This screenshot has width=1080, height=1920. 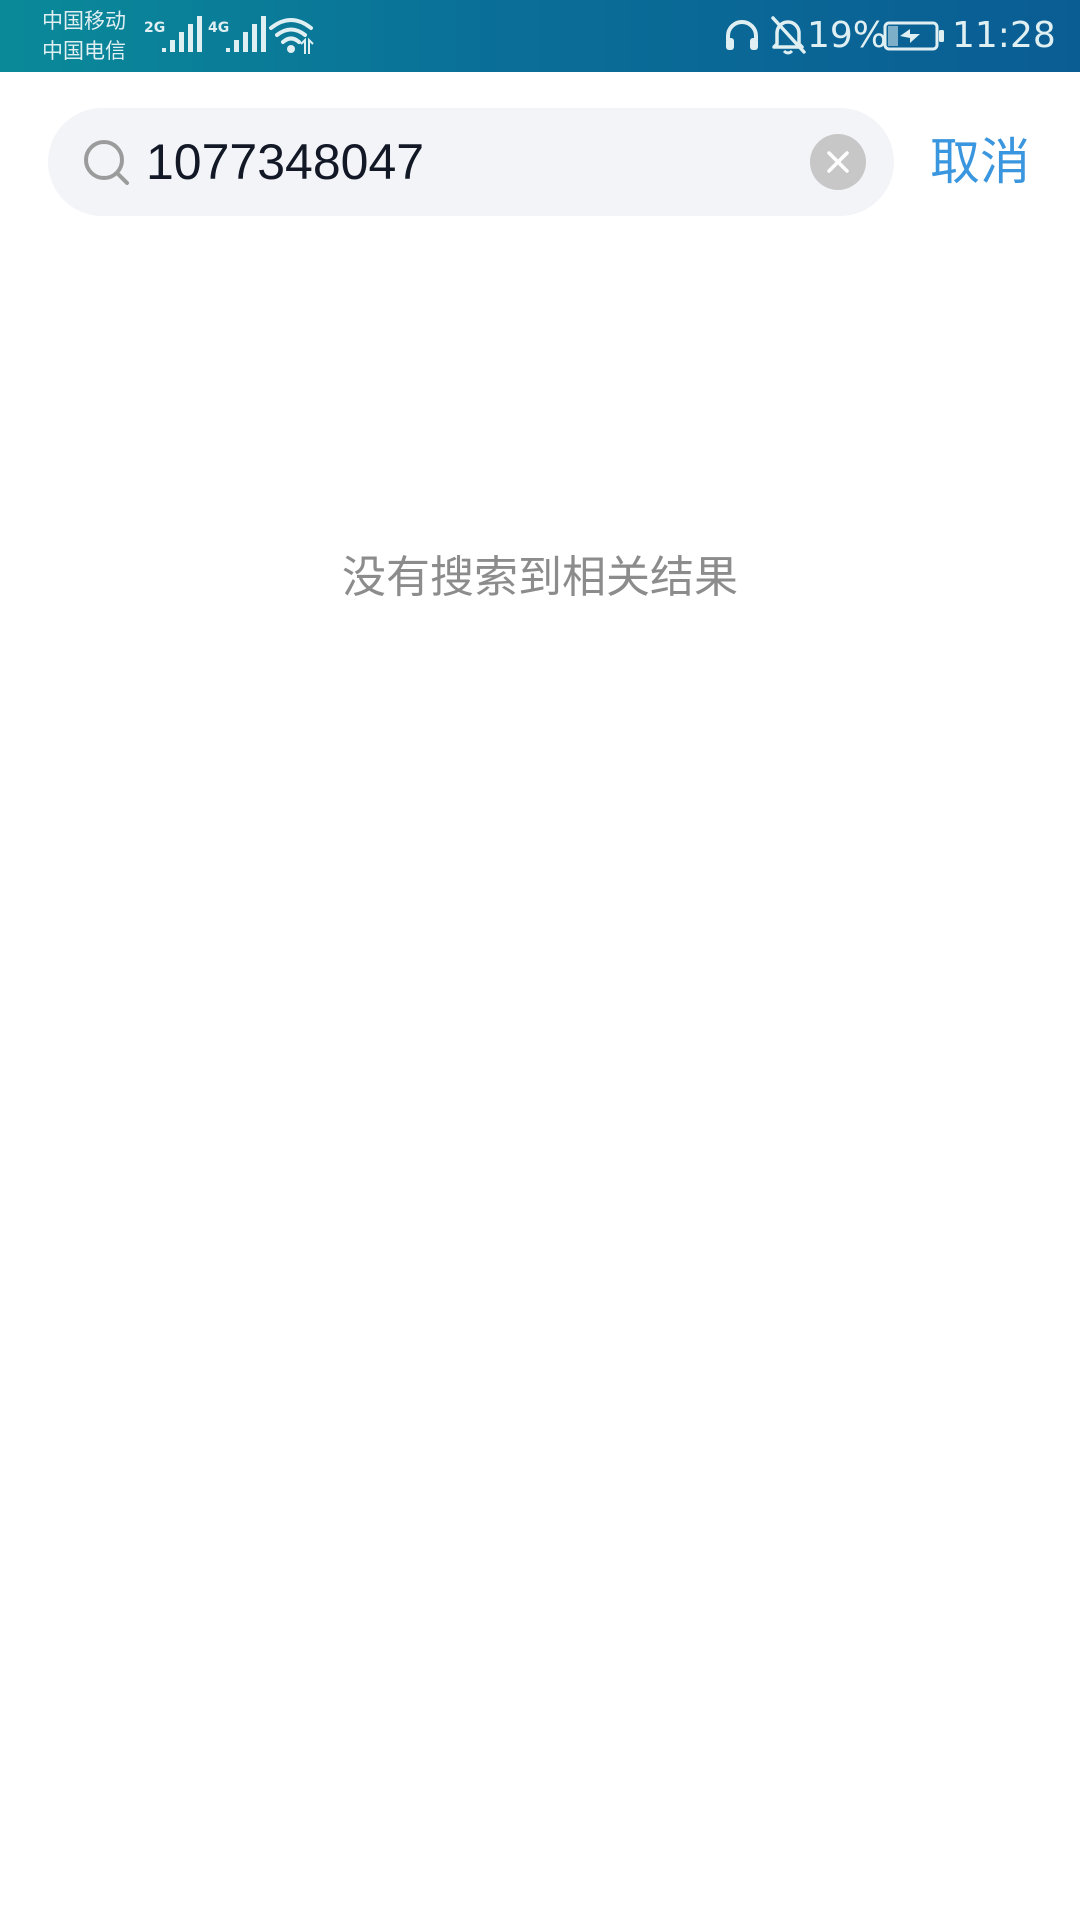 What do you see at coordinates (847, 35) in the screenshot?
I see `battery-percent: 19%` at bounding box center [847, 35].